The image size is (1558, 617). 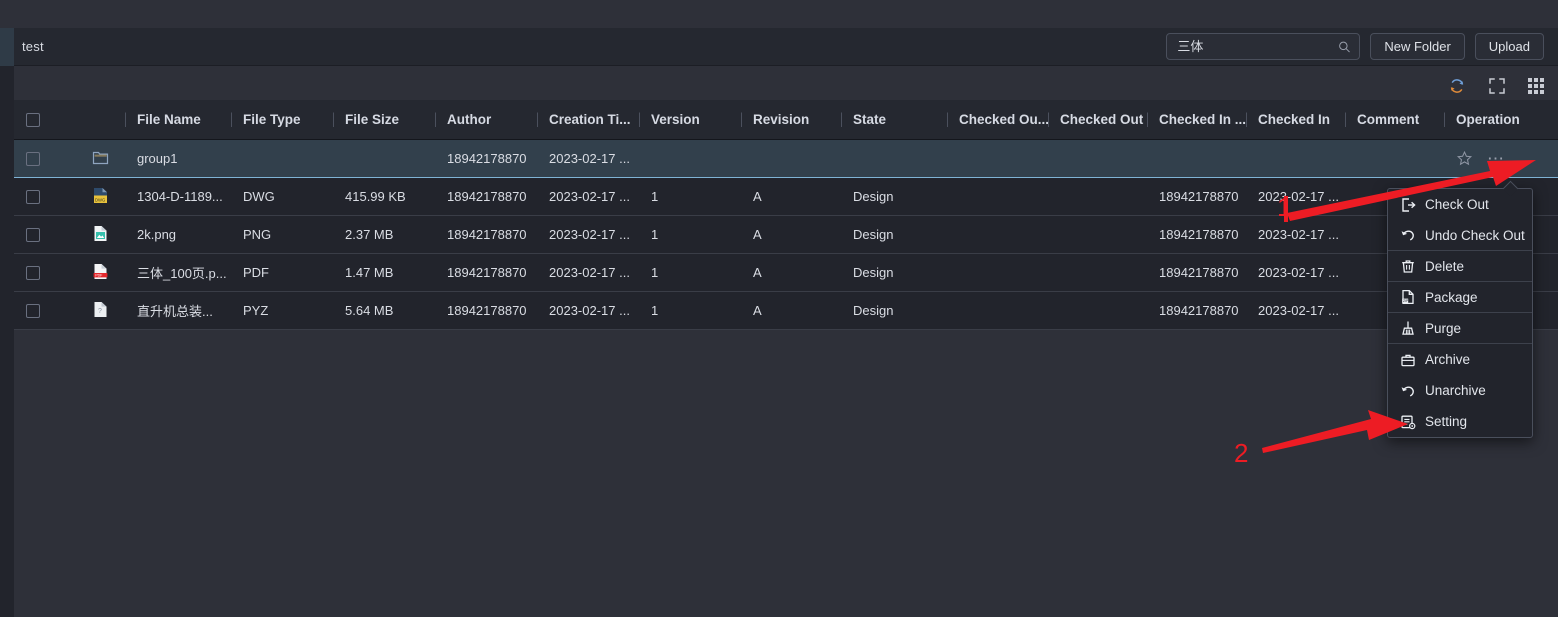 What do you see at coordinates (33, 119) in the screenshot?
I see `select-all-checkbox` at bounding box center [33, 119].